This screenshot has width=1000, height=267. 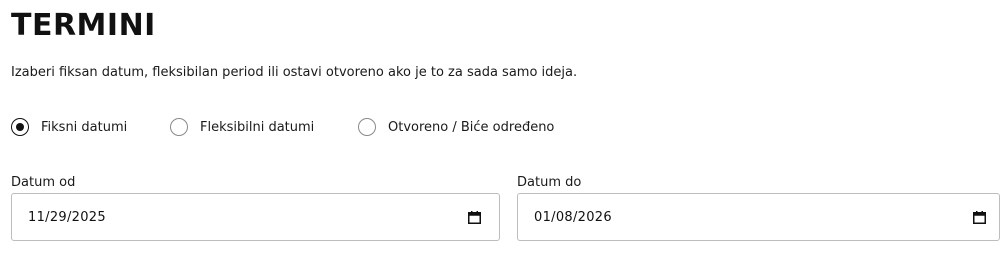 What do you see at coordinates (471, 127) in the screenshot?
I see `radio-label: Otvoreno / Biće određeno` at bounding box center [471, 127].